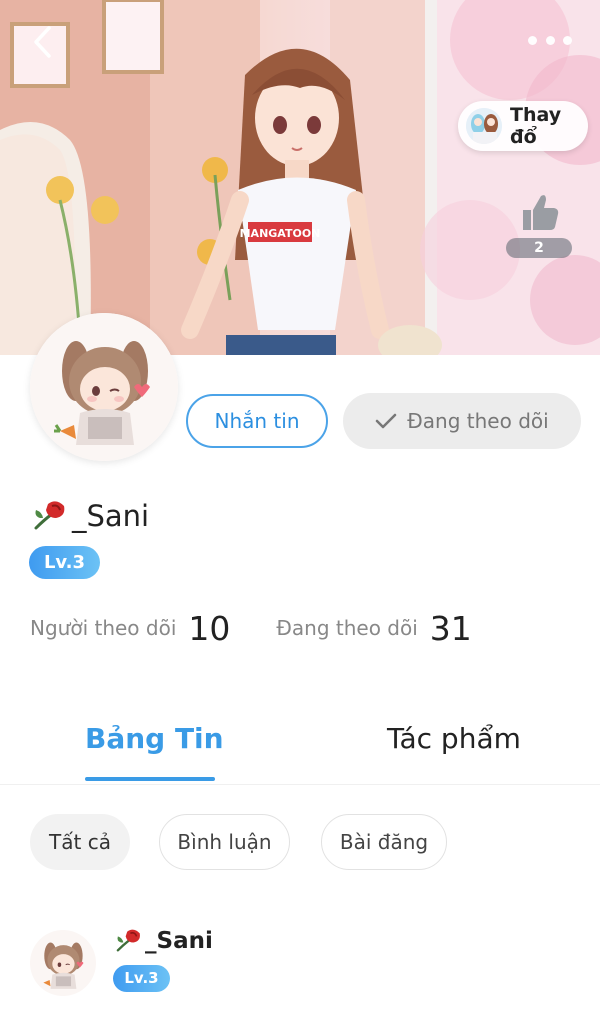 The height and width of the screenshot is (1022, 600). Describe the element at coordinates (150, 779) in the screenshot. I see `active-tab-indicator` at that location.